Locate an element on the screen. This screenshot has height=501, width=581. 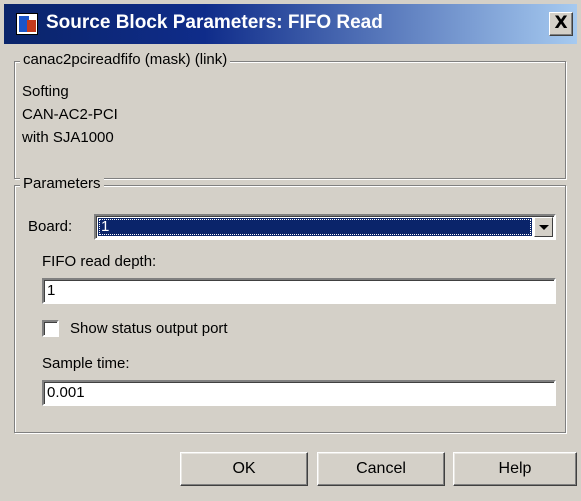
fifo-read-depth-input: 1 is located at coordinates (299, 291).